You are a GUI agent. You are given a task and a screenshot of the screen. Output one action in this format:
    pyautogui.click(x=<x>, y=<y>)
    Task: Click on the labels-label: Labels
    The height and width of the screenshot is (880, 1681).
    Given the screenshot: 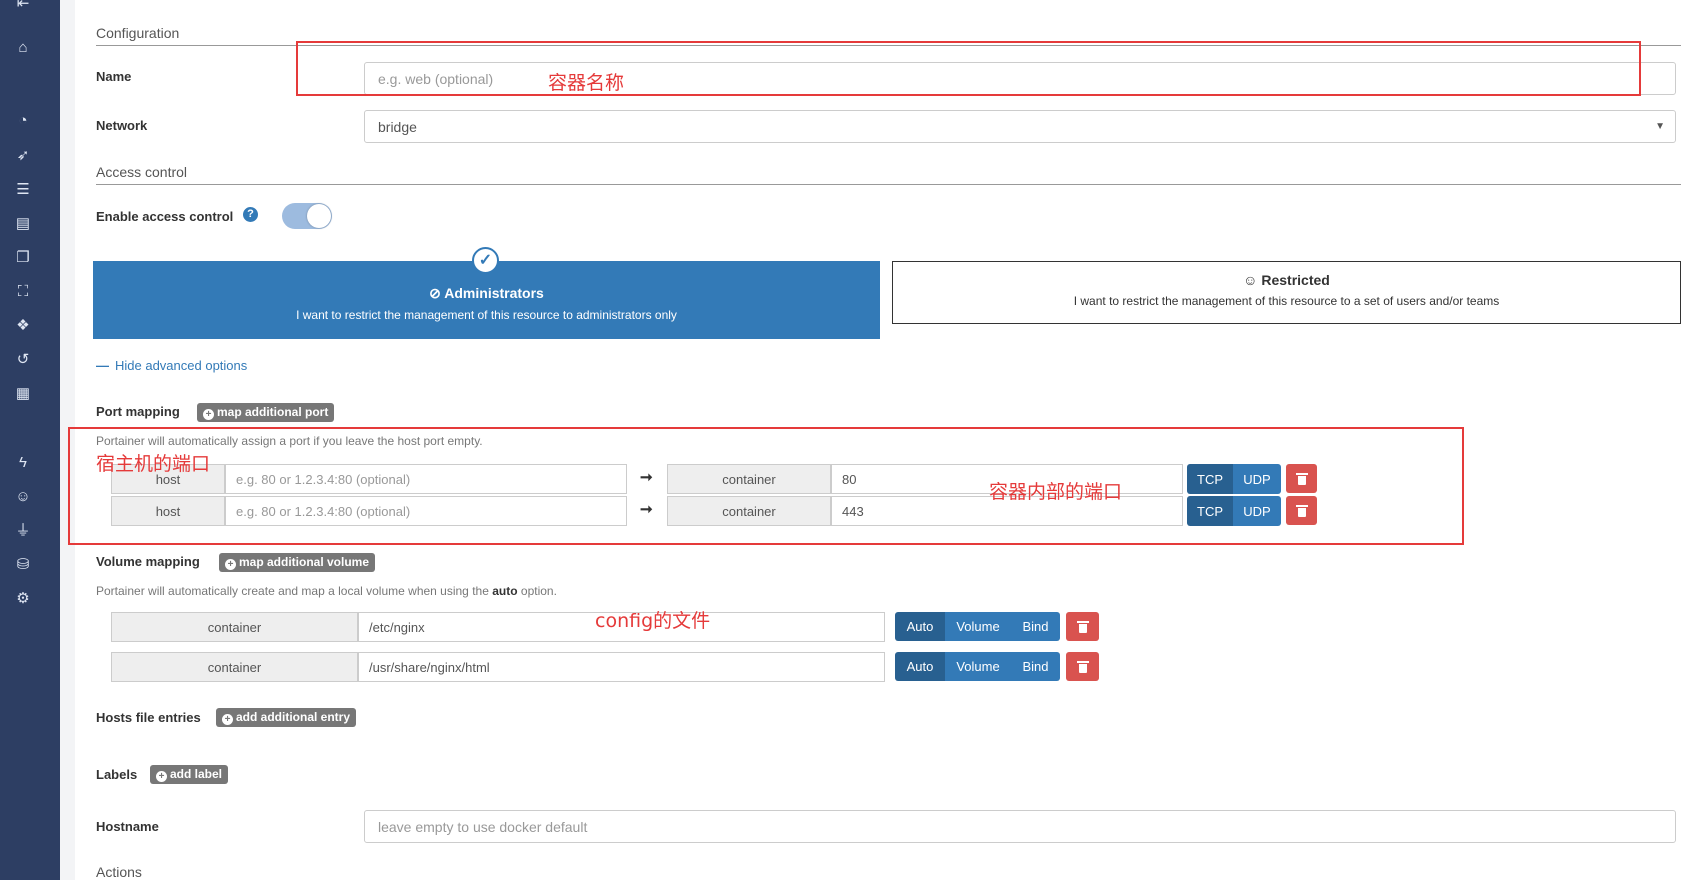 What is the action you would take?
    pyautogui.click(x=117, y=774)
    